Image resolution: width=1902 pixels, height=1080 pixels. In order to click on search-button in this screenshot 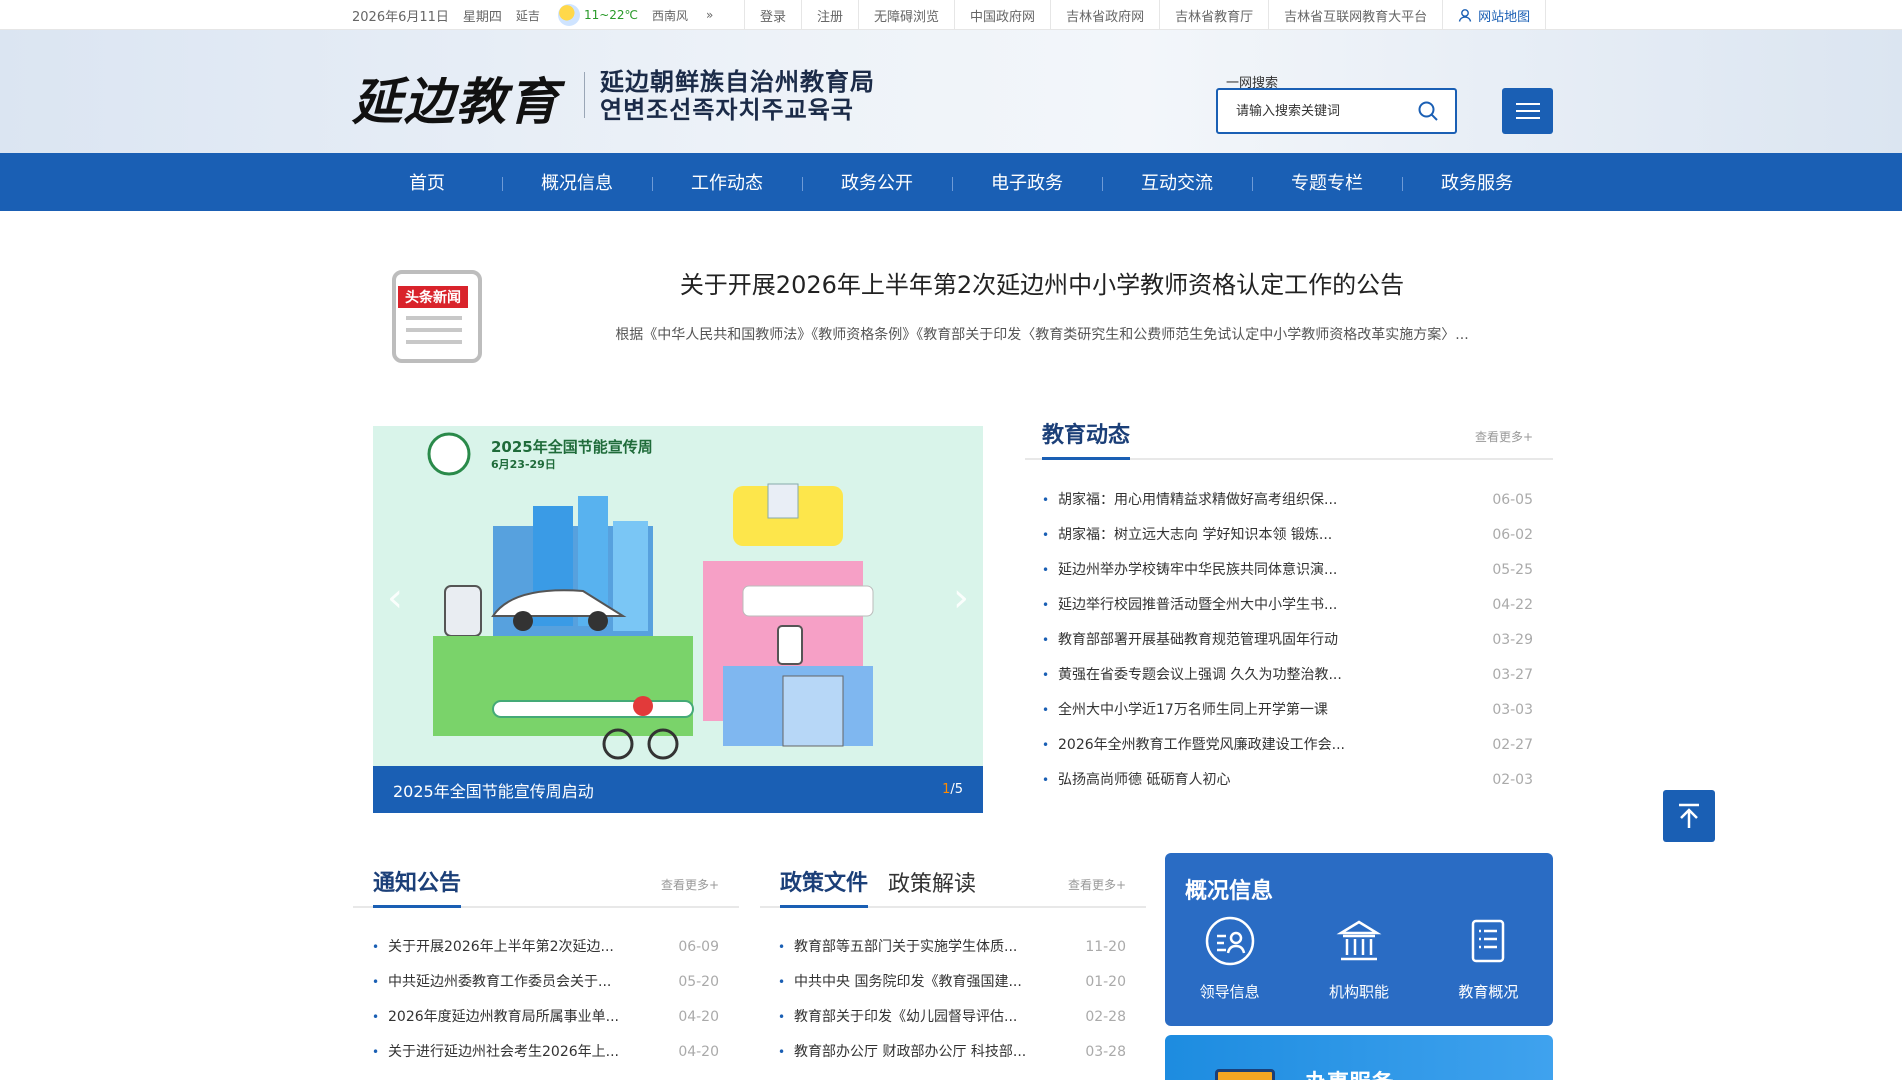, I will do `click(1428, 111)`.